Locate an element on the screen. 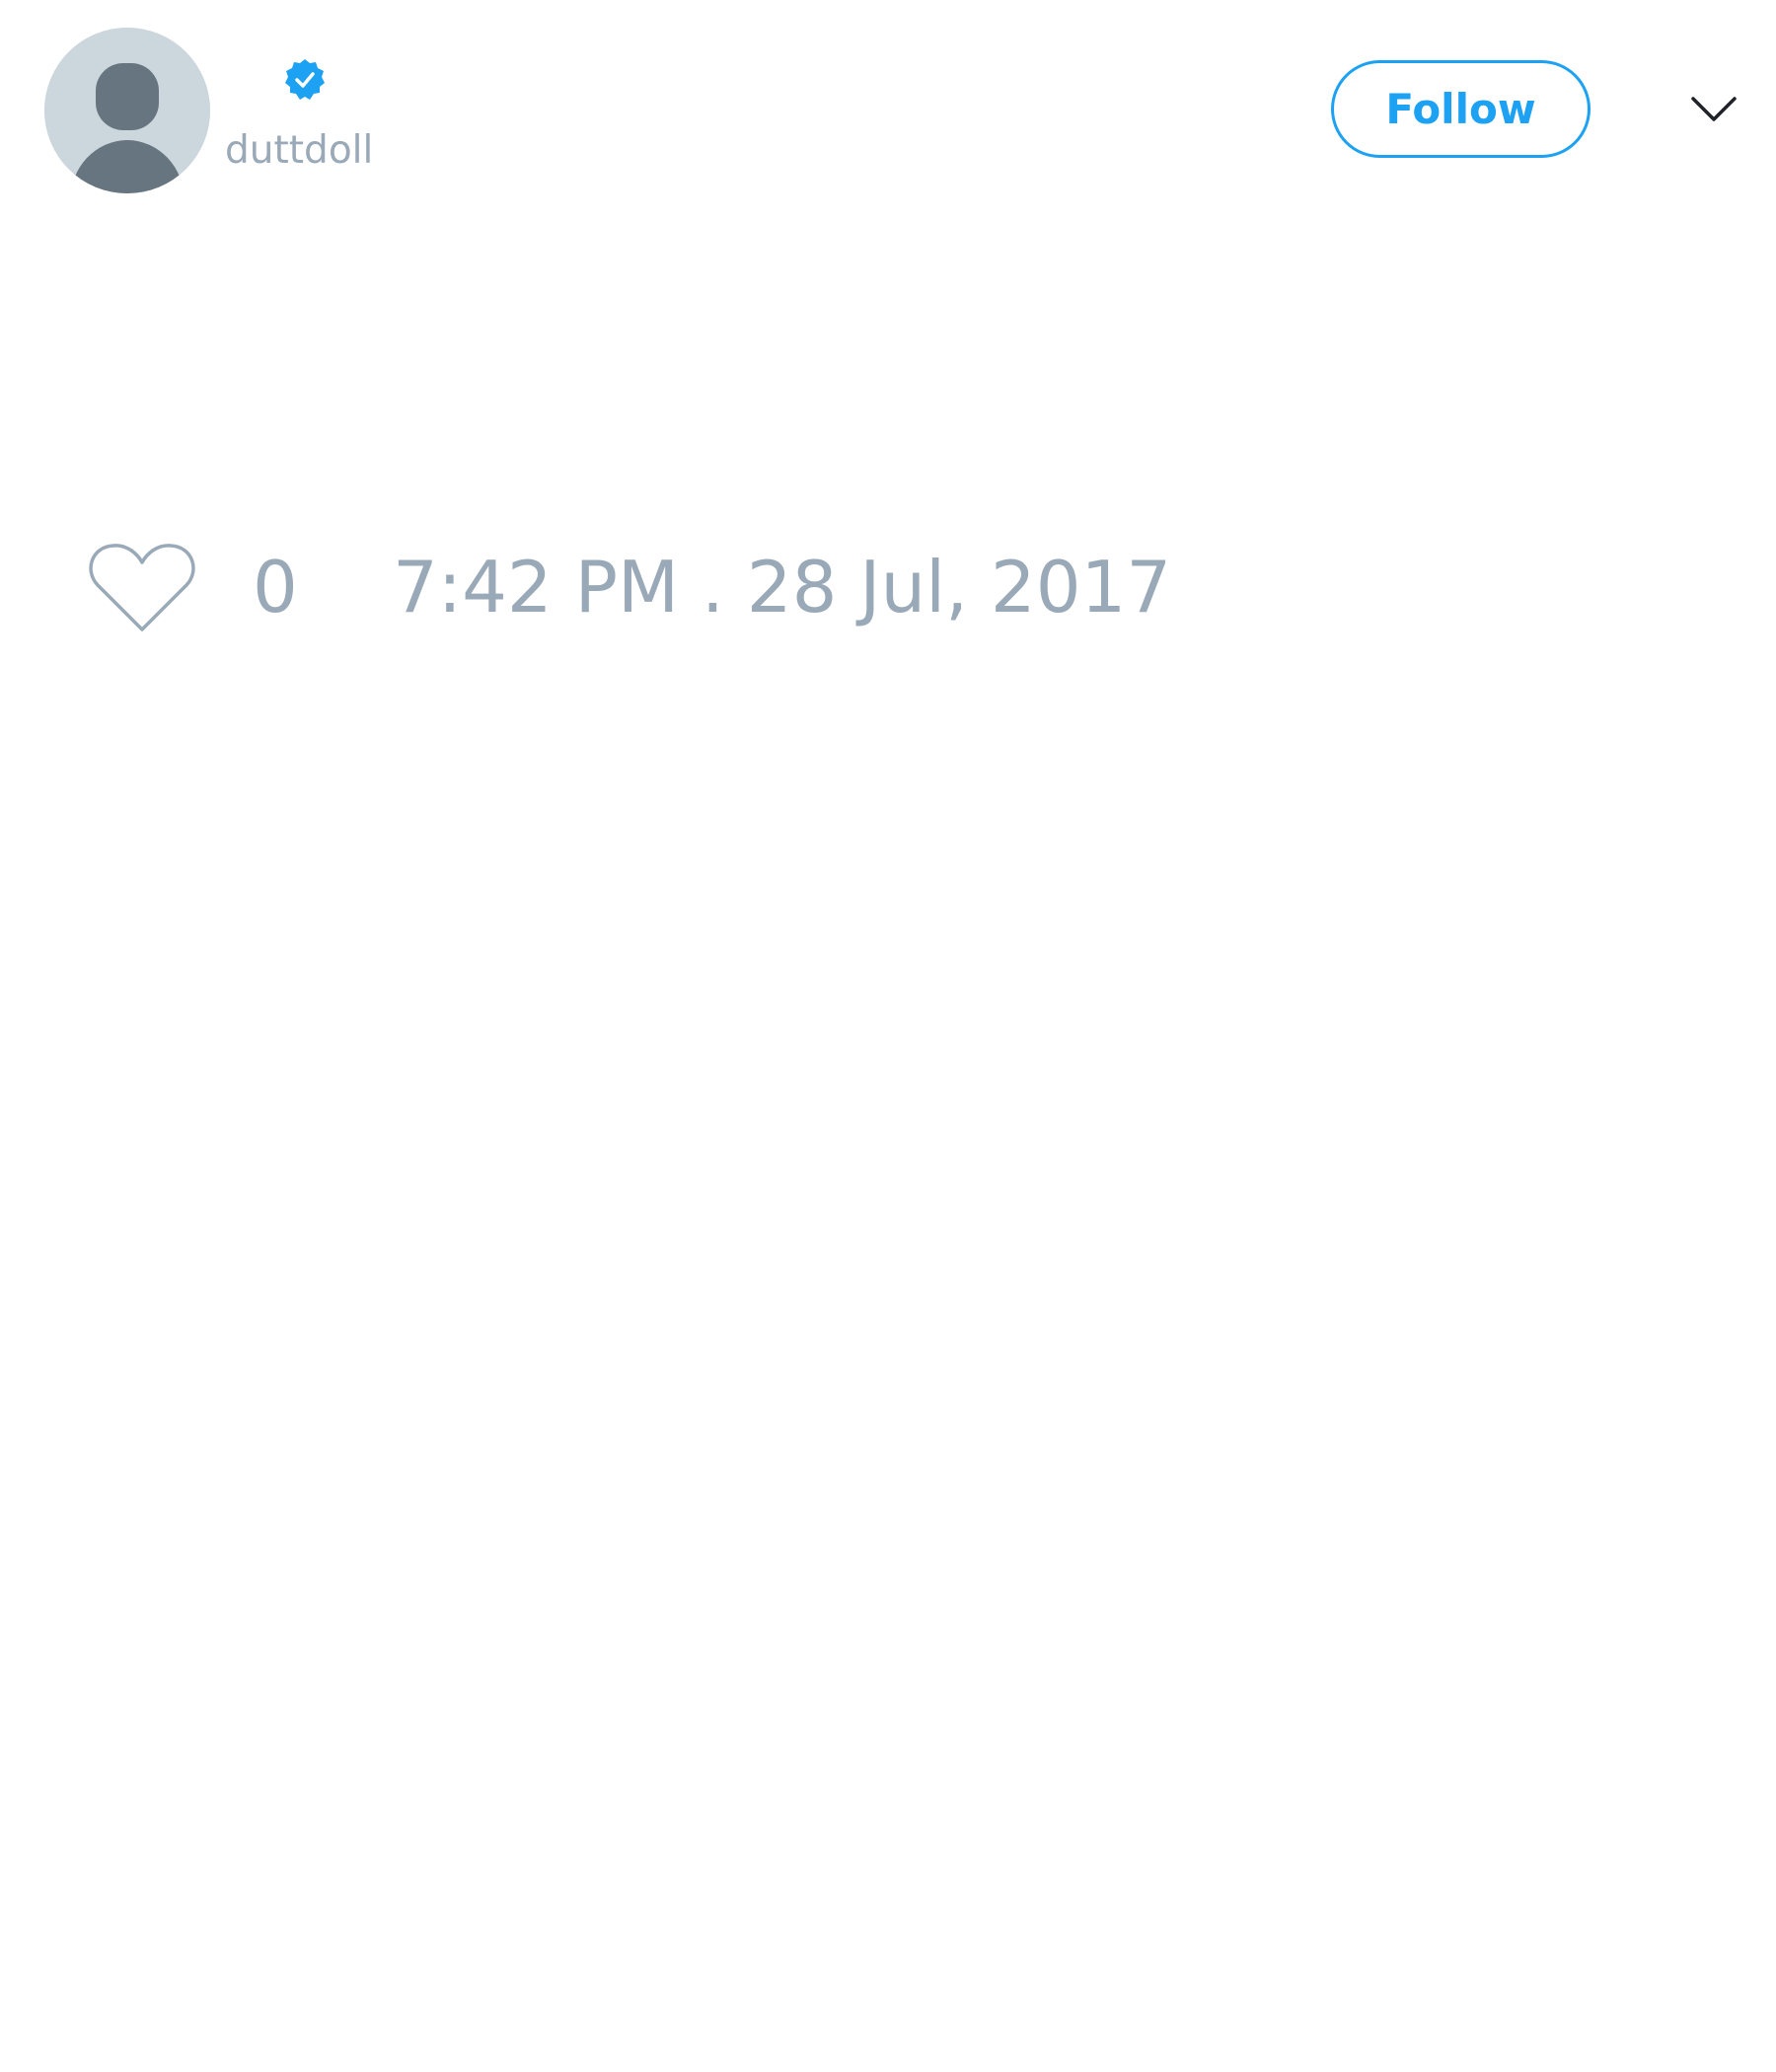 The width and height of the screenshot is (1776, 2072). chevron-down-icon is located at coordinates (1714, 110).